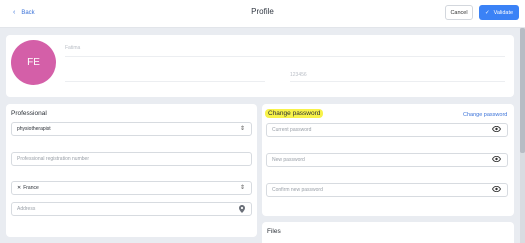 This screenshot has height=243, width=525. I want to click on location-pin-icon, so click(242, 211).